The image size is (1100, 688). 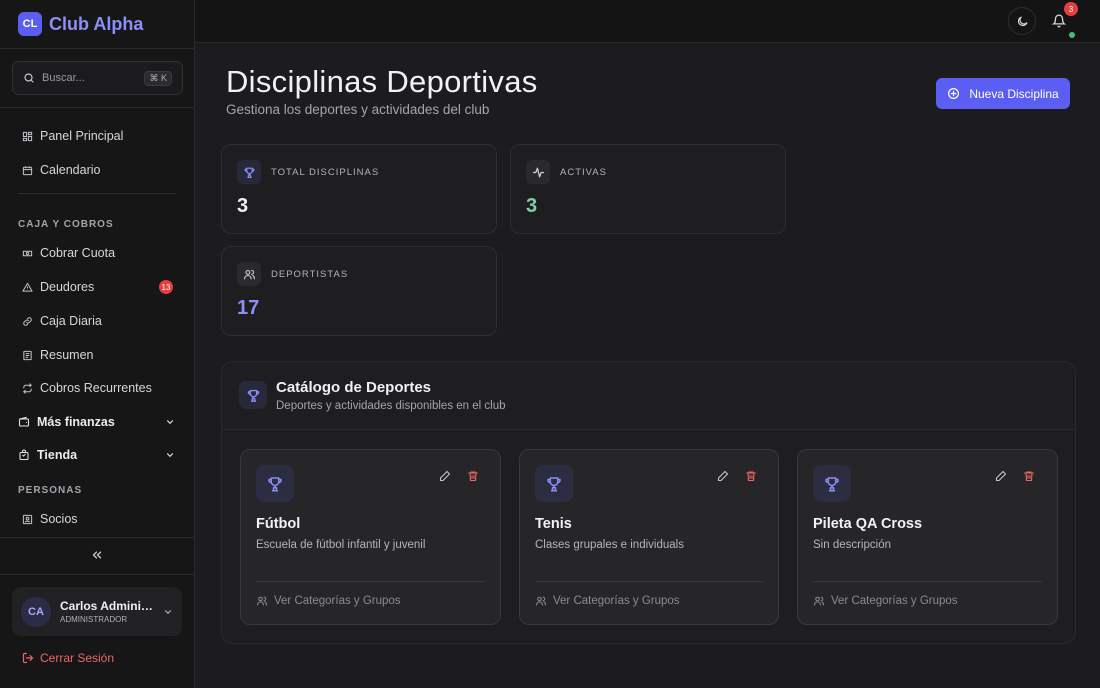 I want to click on sport-name: Fútbol, so click(x=278, y=524).